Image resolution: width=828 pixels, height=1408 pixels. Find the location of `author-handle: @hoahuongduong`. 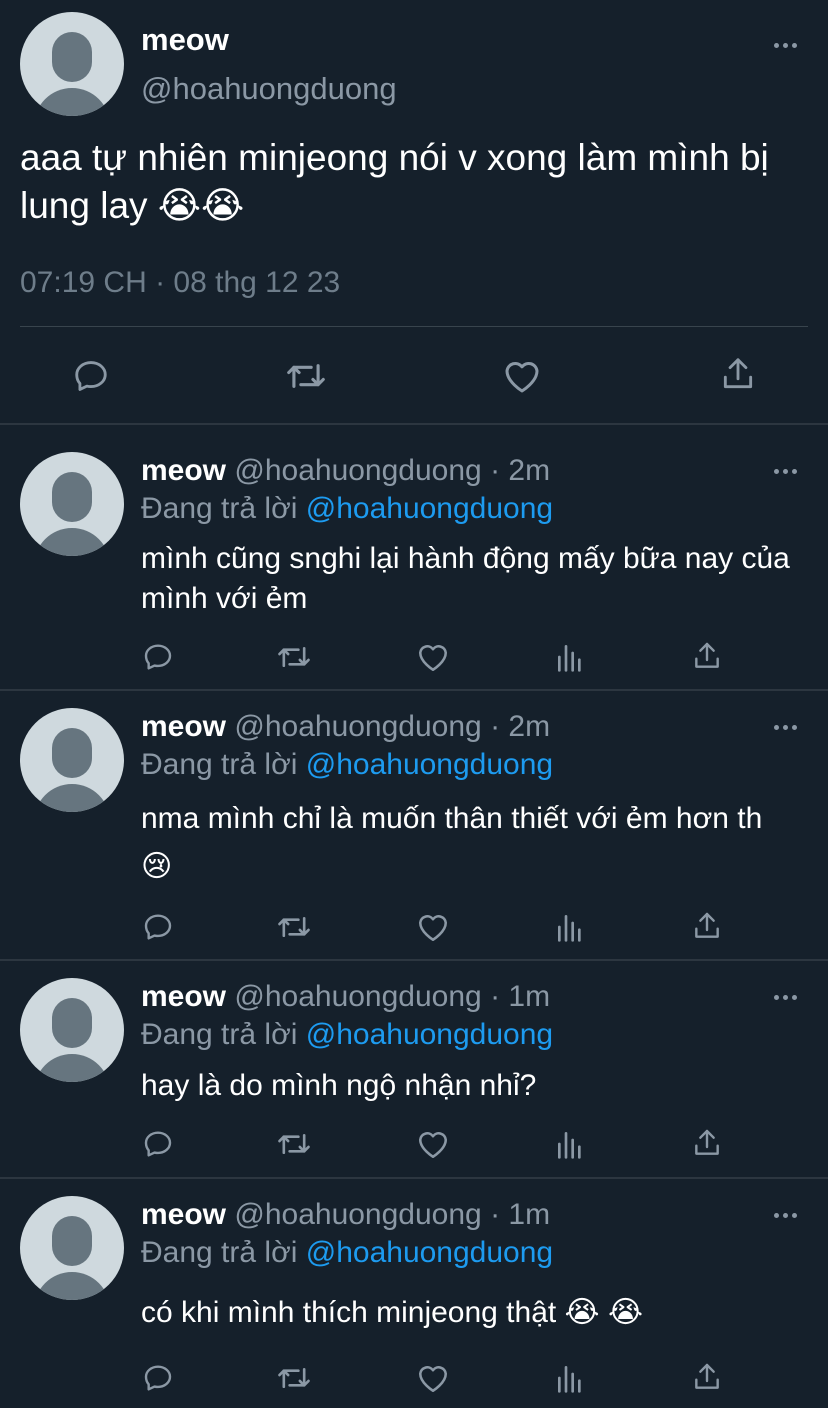

author-handle: @hoahuongduong is located at coordinates (269, 89).